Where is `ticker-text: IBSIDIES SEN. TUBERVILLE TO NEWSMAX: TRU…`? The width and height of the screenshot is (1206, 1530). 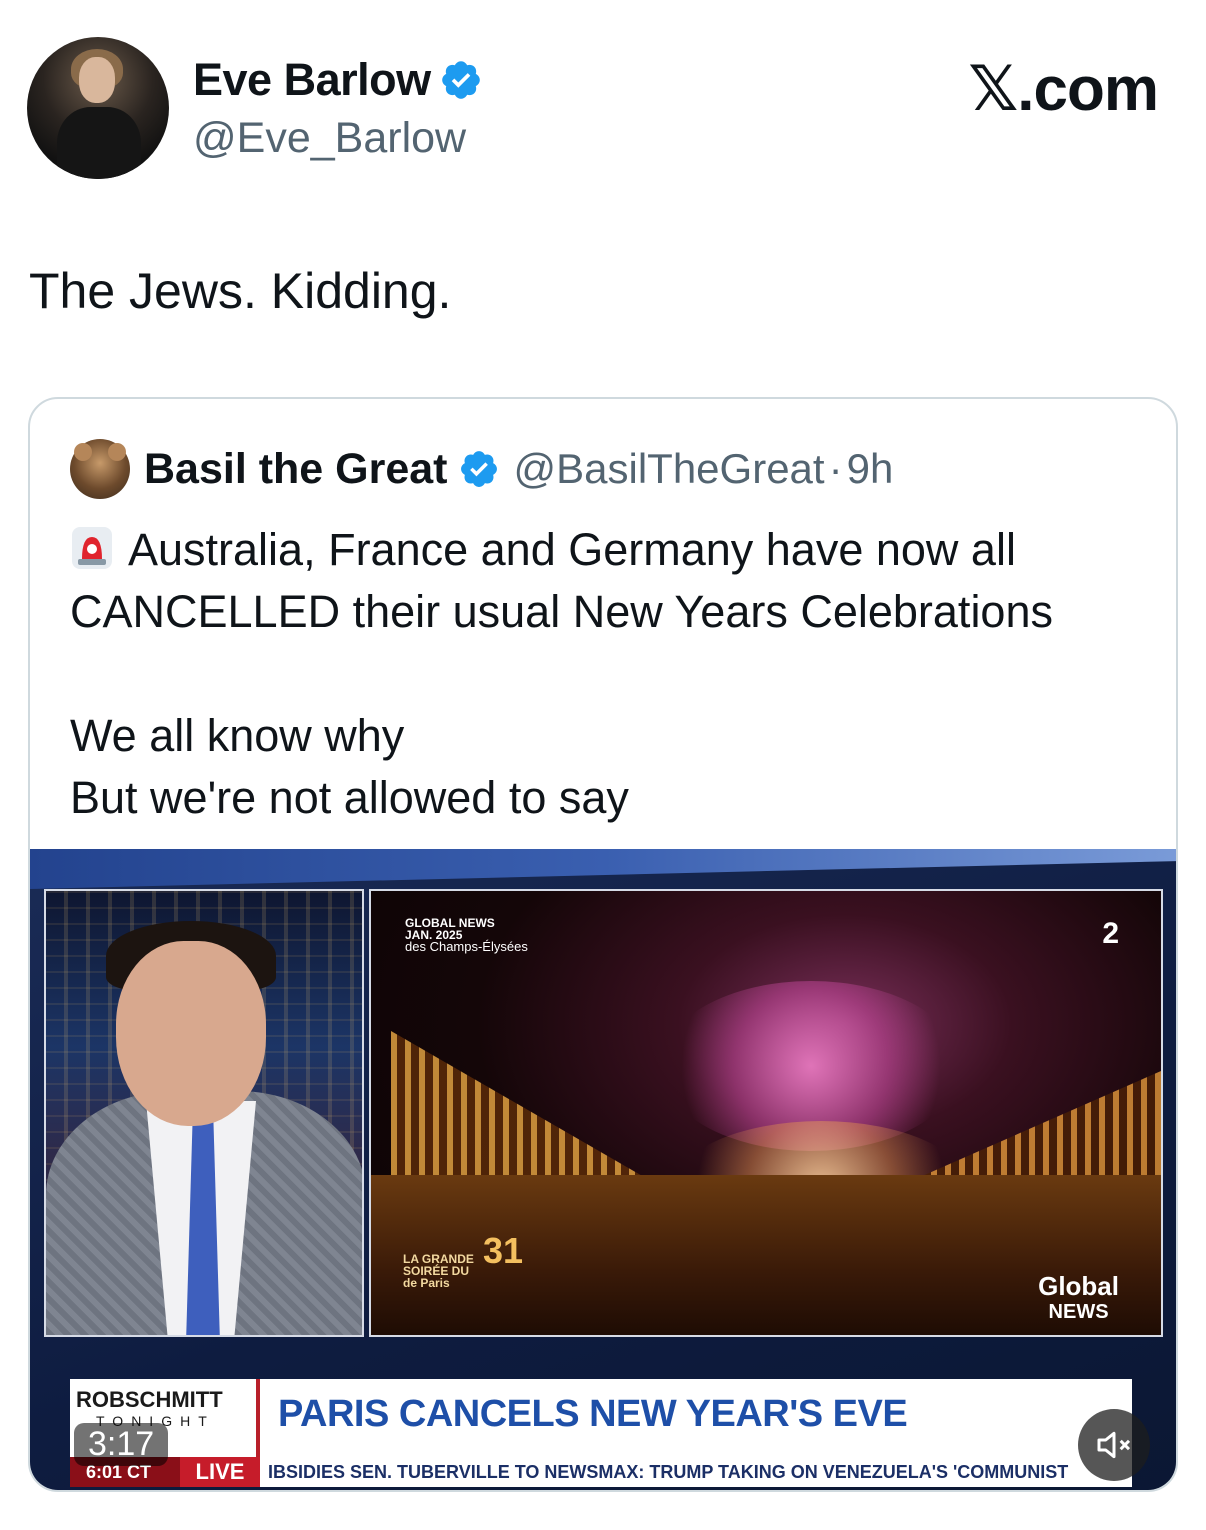 ticker-text: IBSIDIES SEN. TUBERVILLE TO NEWSMAX: TRU… is located at coordinates (668, 1471).